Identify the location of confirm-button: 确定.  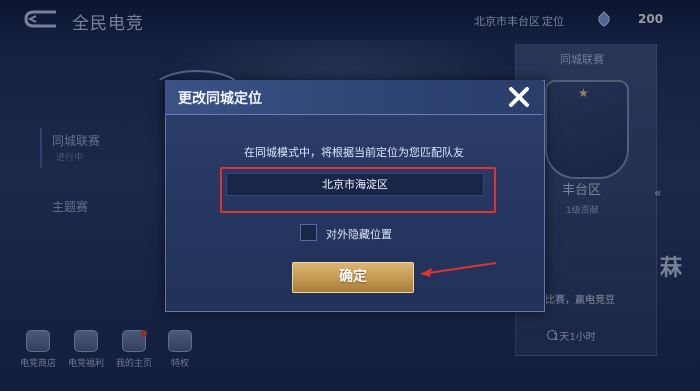
(353, 277).